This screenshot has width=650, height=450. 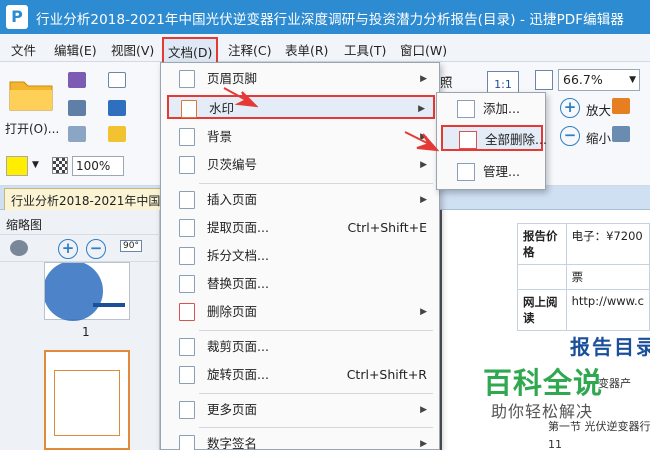 I want to click on bates-number-icon, so click(x=187, y=165).